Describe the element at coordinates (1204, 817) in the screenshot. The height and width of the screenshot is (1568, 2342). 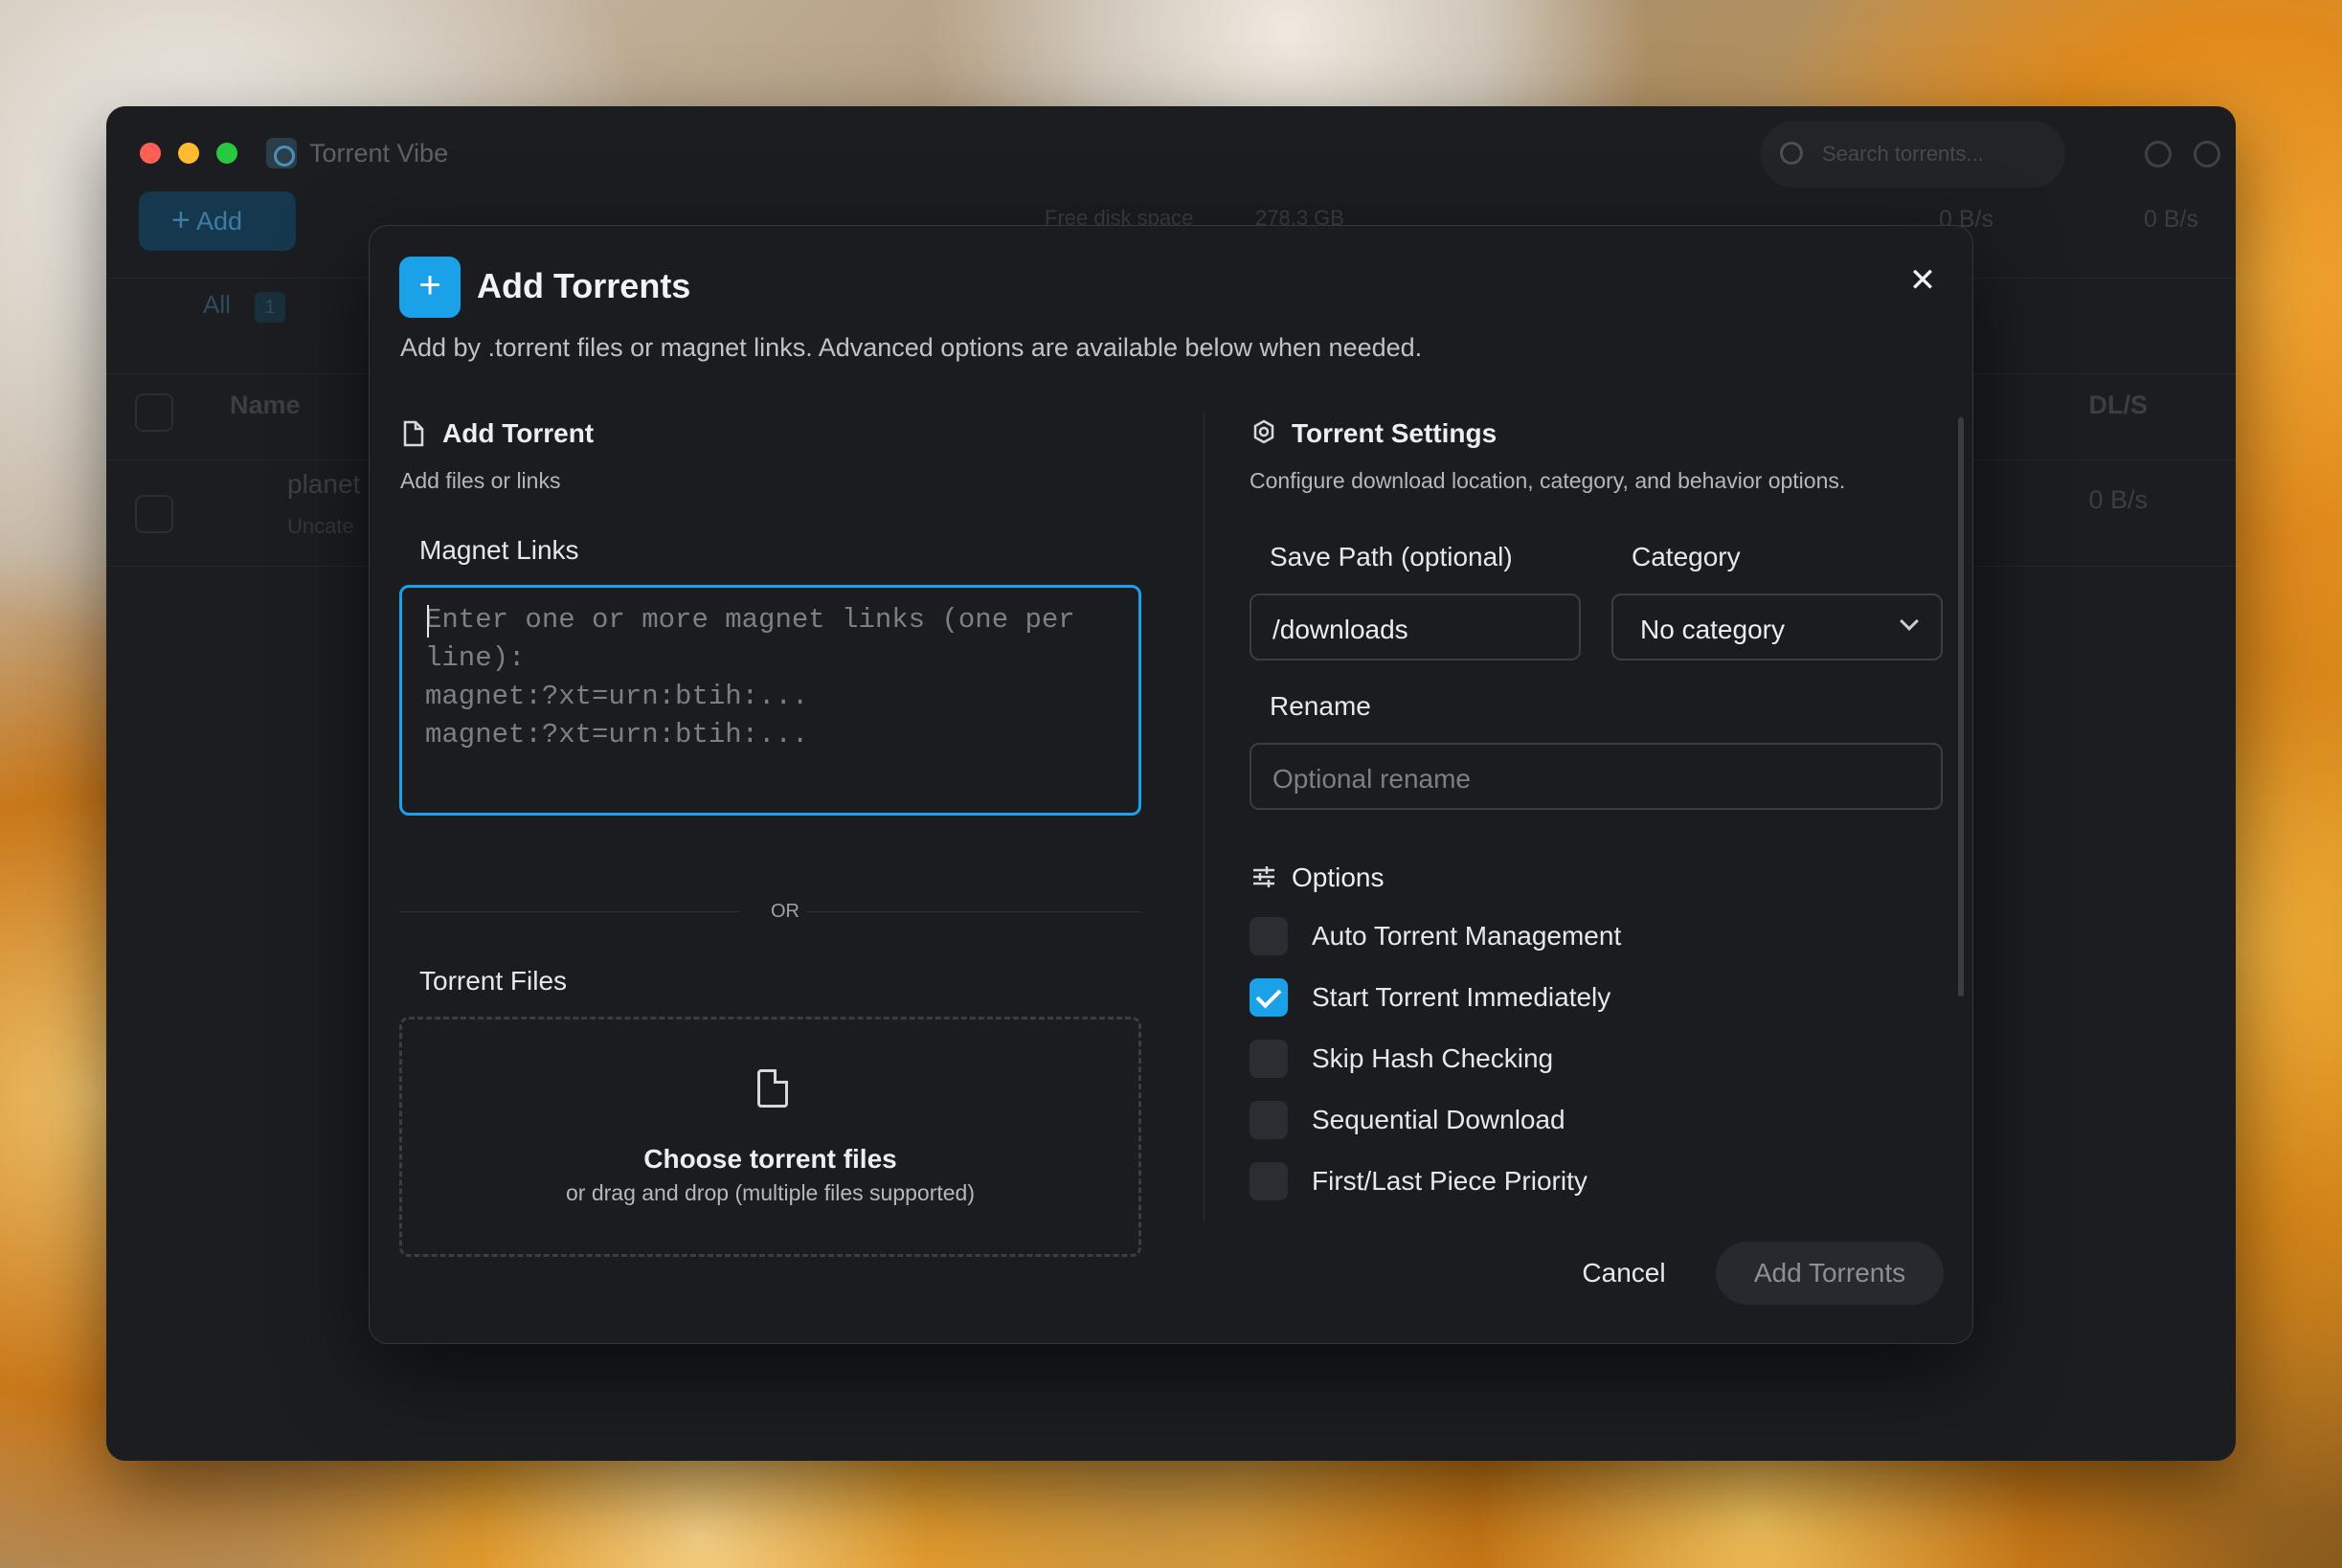
I see `column-divider` at that location.